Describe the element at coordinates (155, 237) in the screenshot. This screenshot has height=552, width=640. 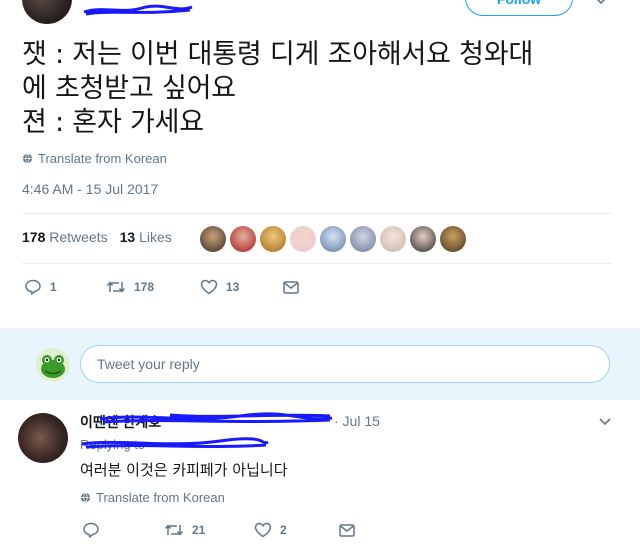
I see `likes-label: Likes` at that location.